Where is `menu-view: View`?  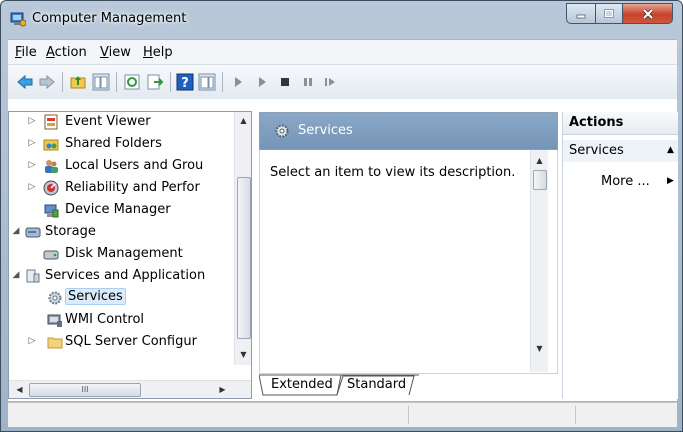 menu-view: View is located at coordinates (115, 52).